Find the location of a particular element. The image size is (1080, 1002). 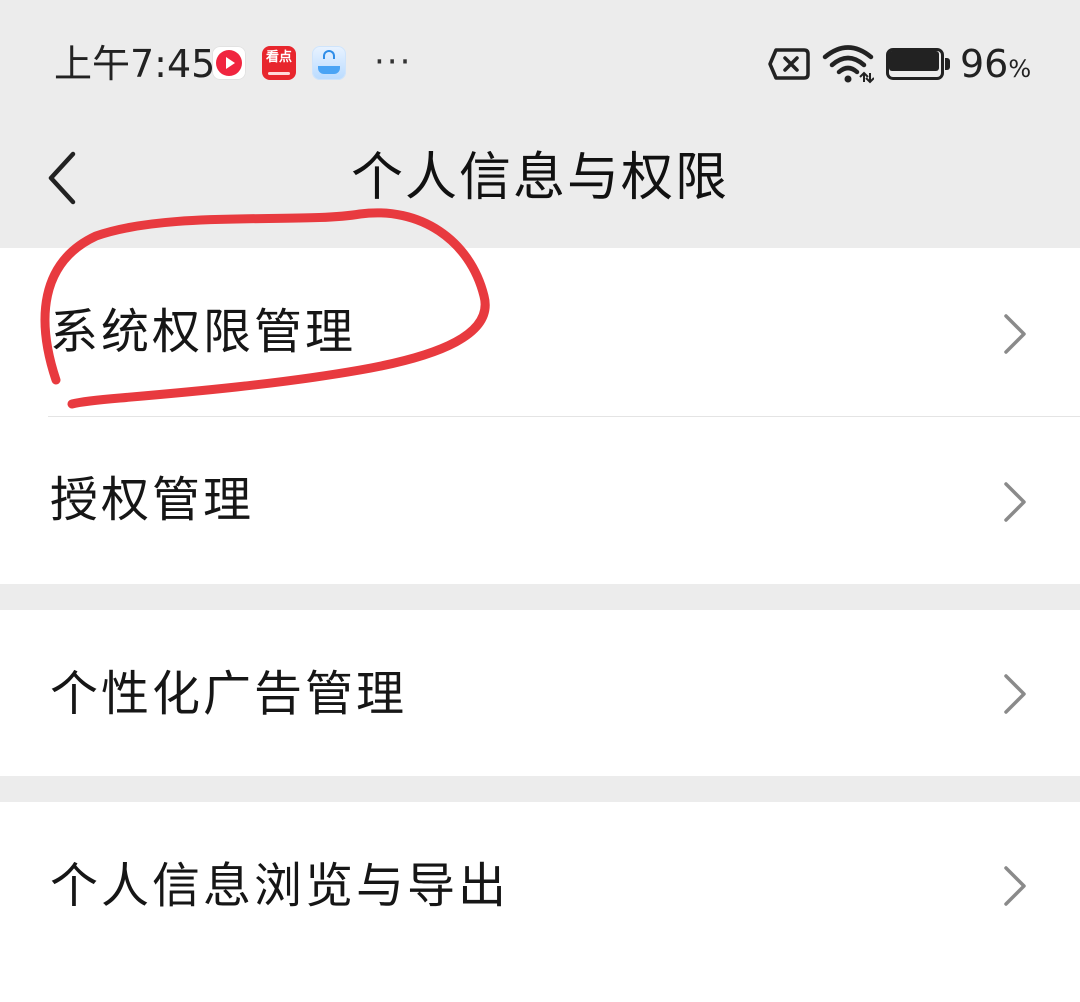

menu-item-label: 系统权限管理 is located at coordinates (203, 332).